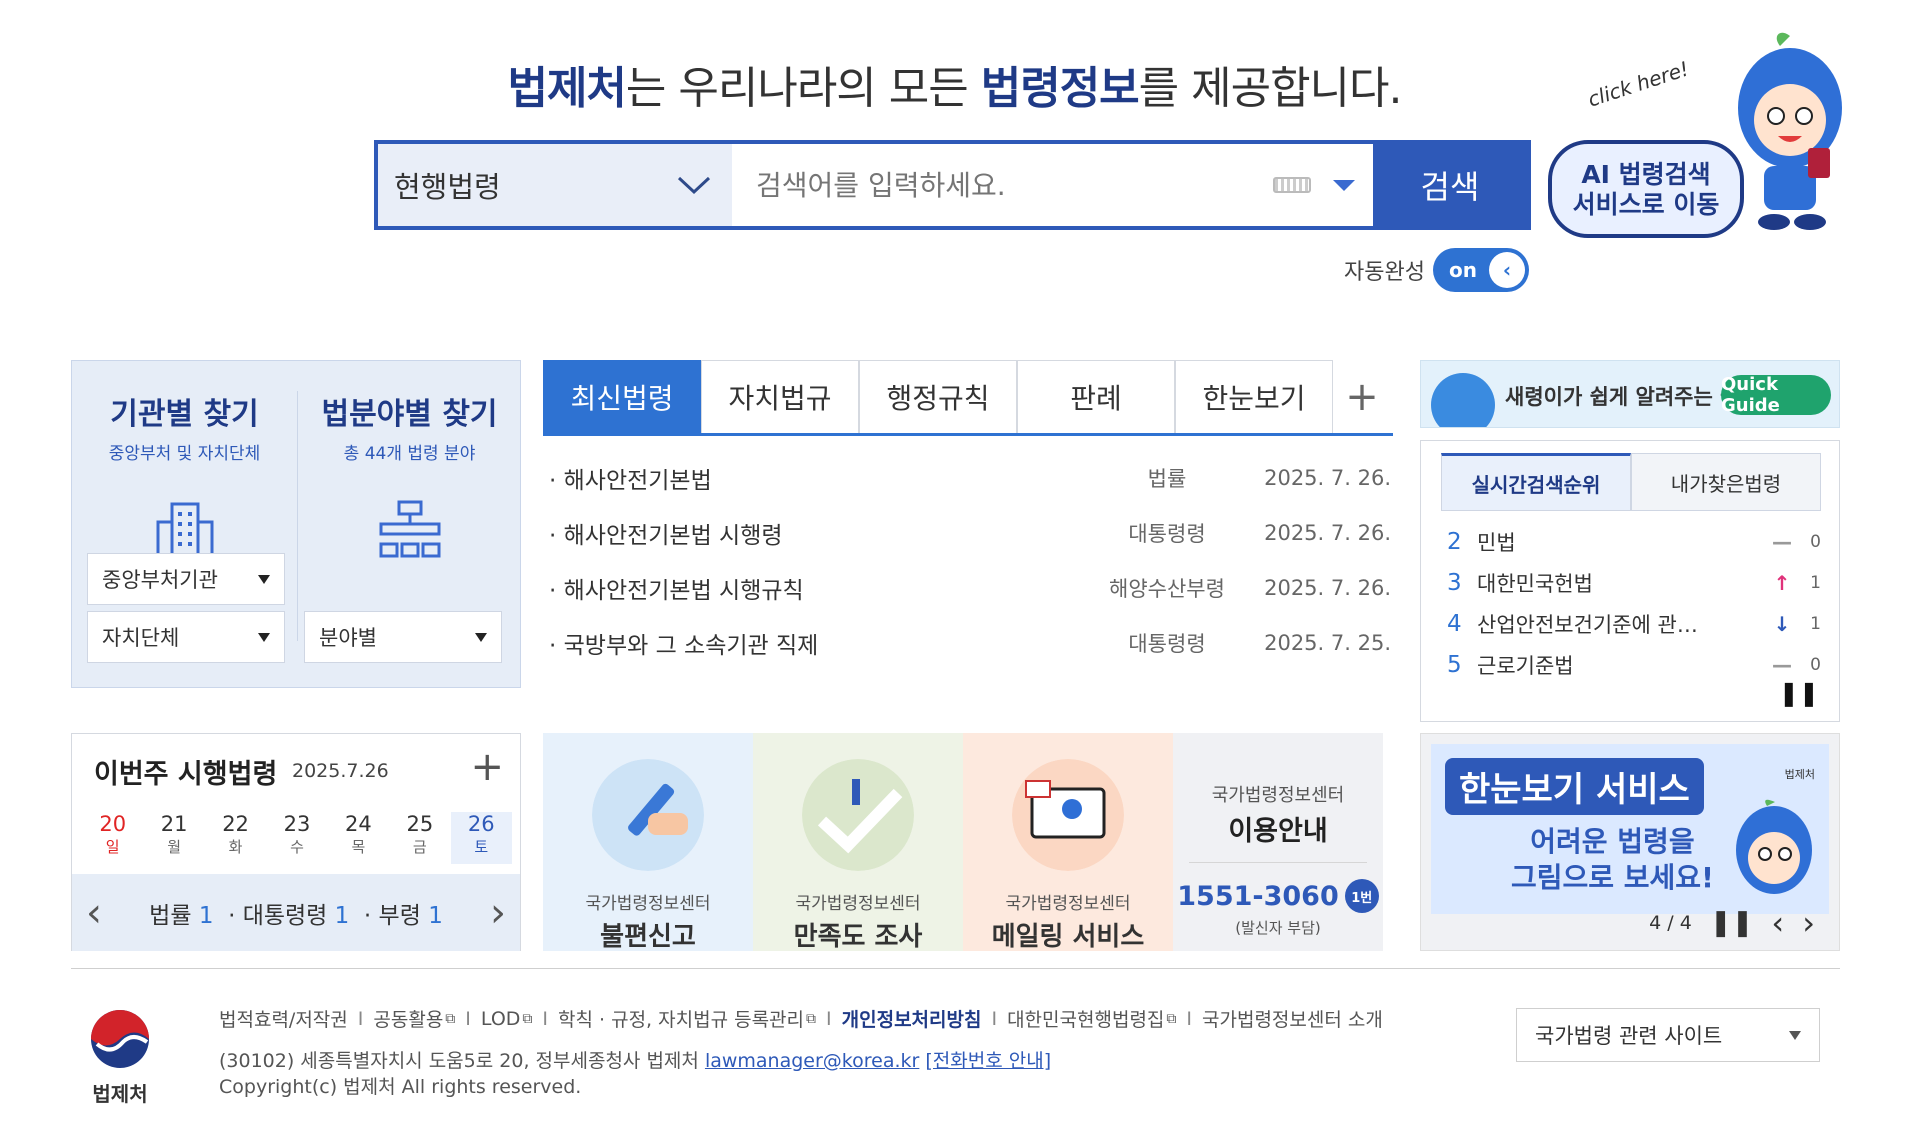 The height and width of the screenshot is (1124, 1909). I want to click on rank-label: 민법, so click(1496, 542).